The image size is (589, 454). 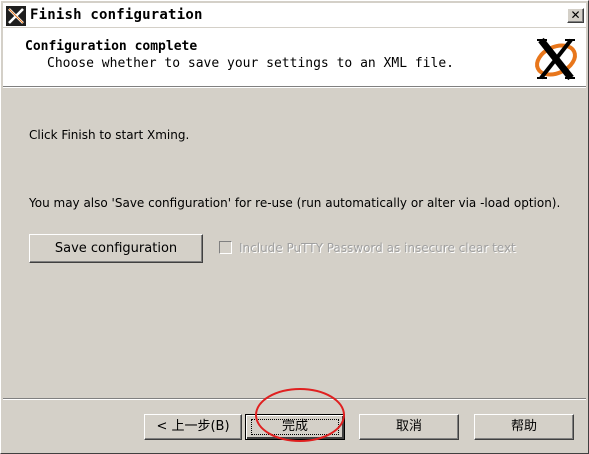 I want to click on help-button: 帮助, so click(x=524, y=427).